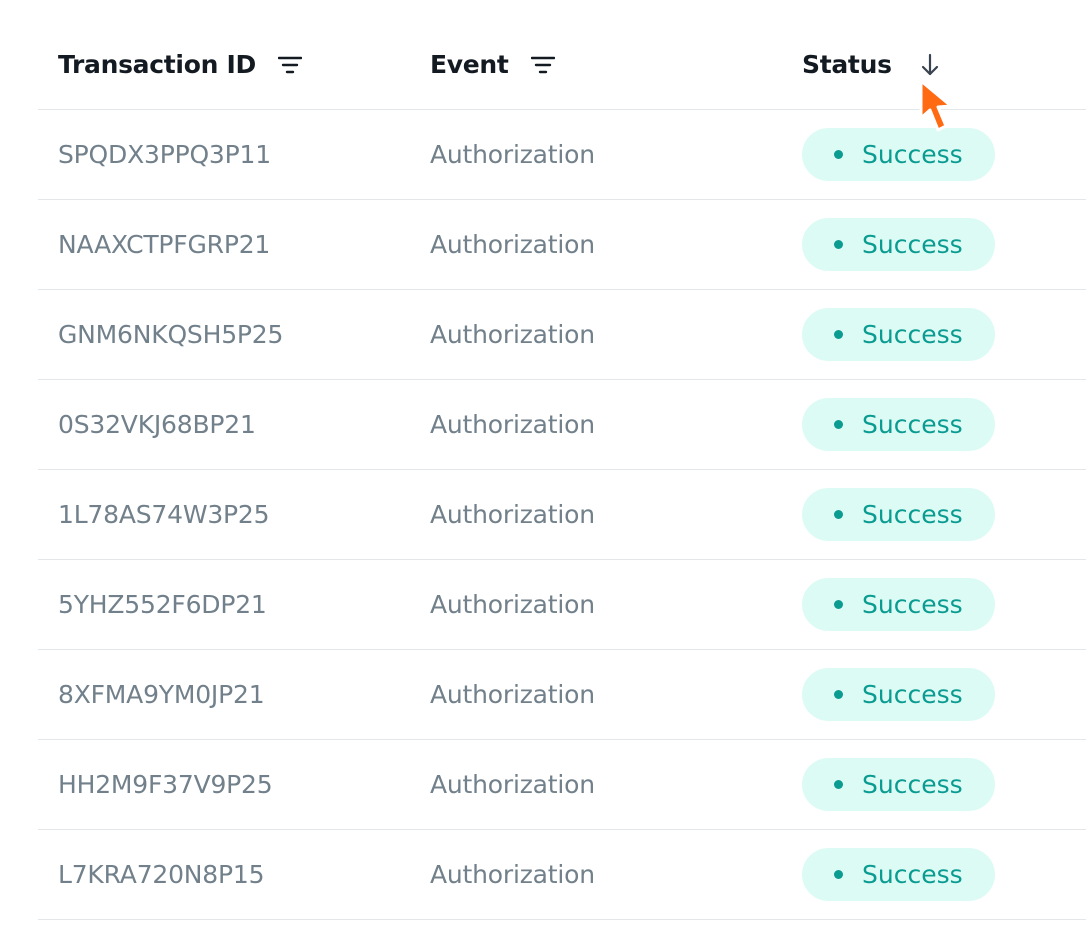 This screenshot has width=1086, height=944. Describe the element at coordinates (164, 244) in the screenshot. I see `transaction-id-cell: NAAXCTPFGRP21` at that location.